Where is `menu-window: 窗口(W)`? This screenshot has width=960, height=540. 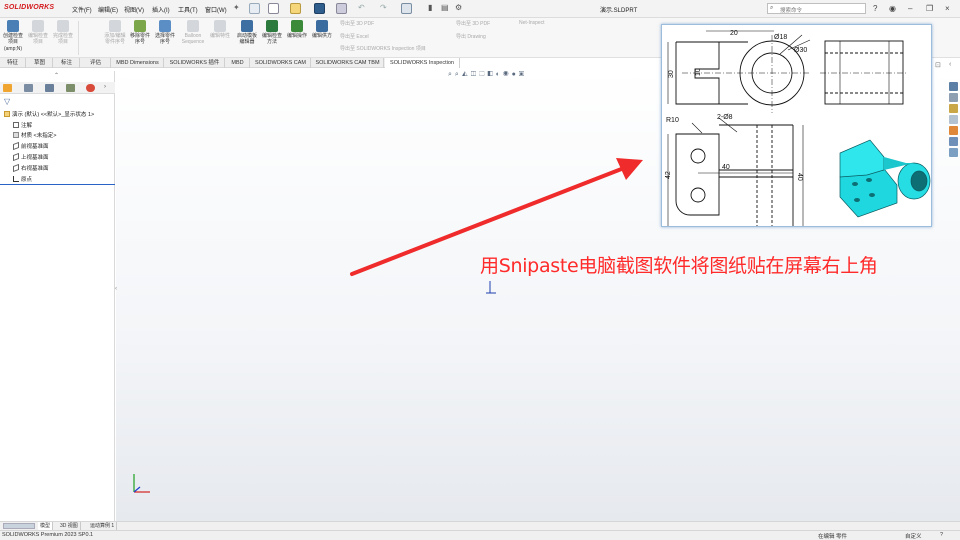 menu-window: 窗口(W) is located at coordinates (216, 9).